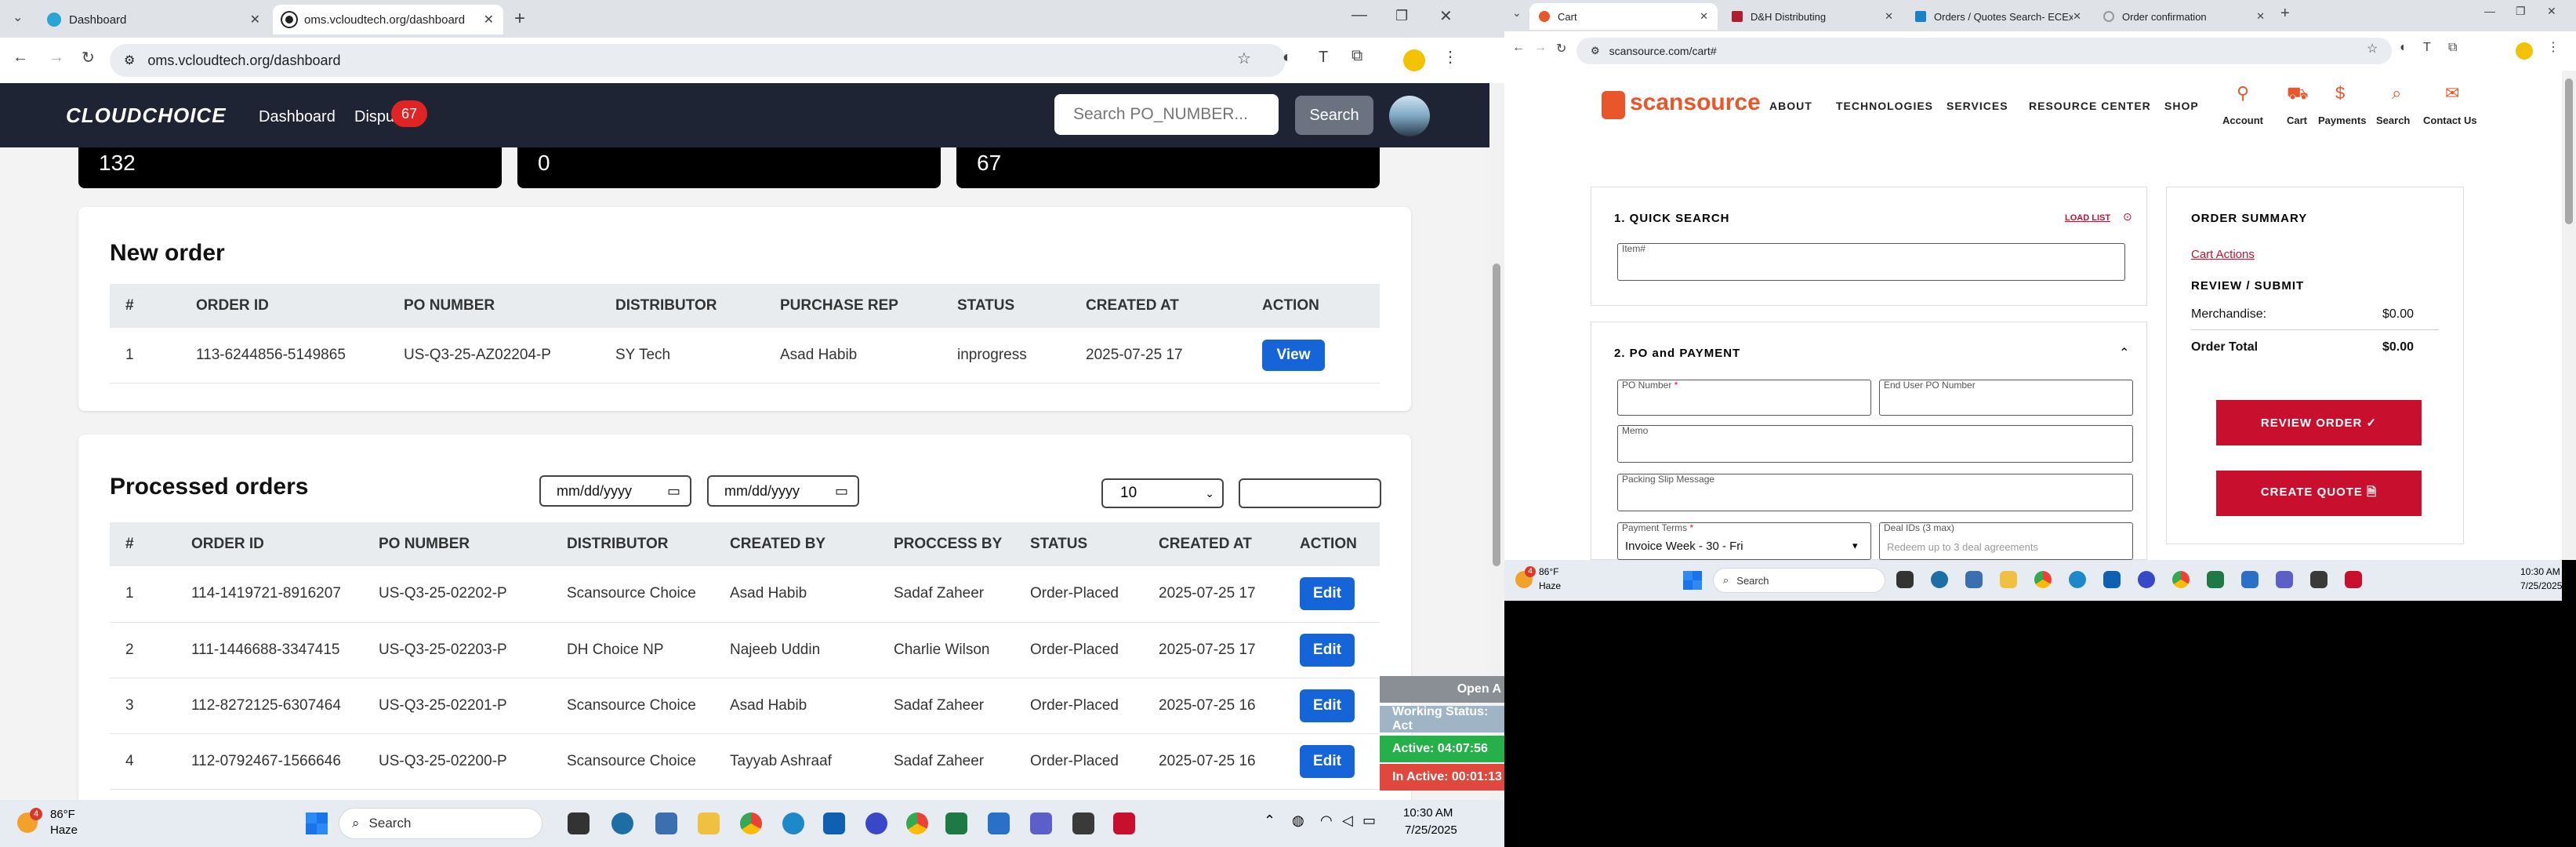  What do you see at coordinates (615, 491) in the screenshot?
I see `start-date-input: mm/dd/yyyy ▭` at bounding box center [615, 491].